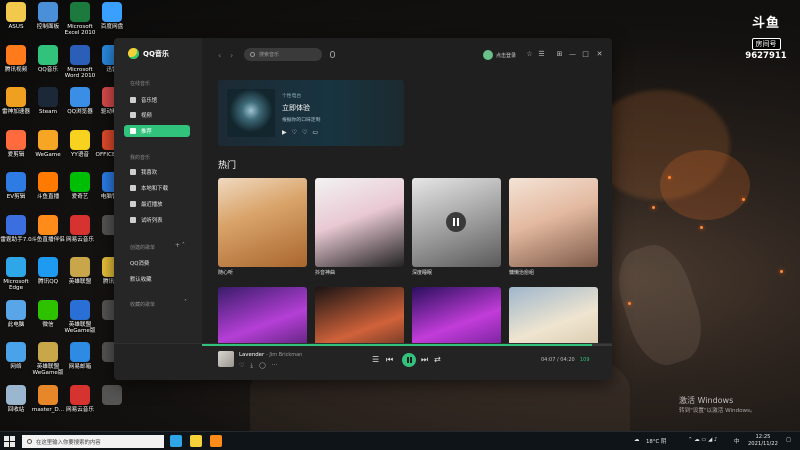 This screenshot has width=800, height=450. I want to click on sidebar-item-playlist-default: 默认收藏, so click(157, 279).